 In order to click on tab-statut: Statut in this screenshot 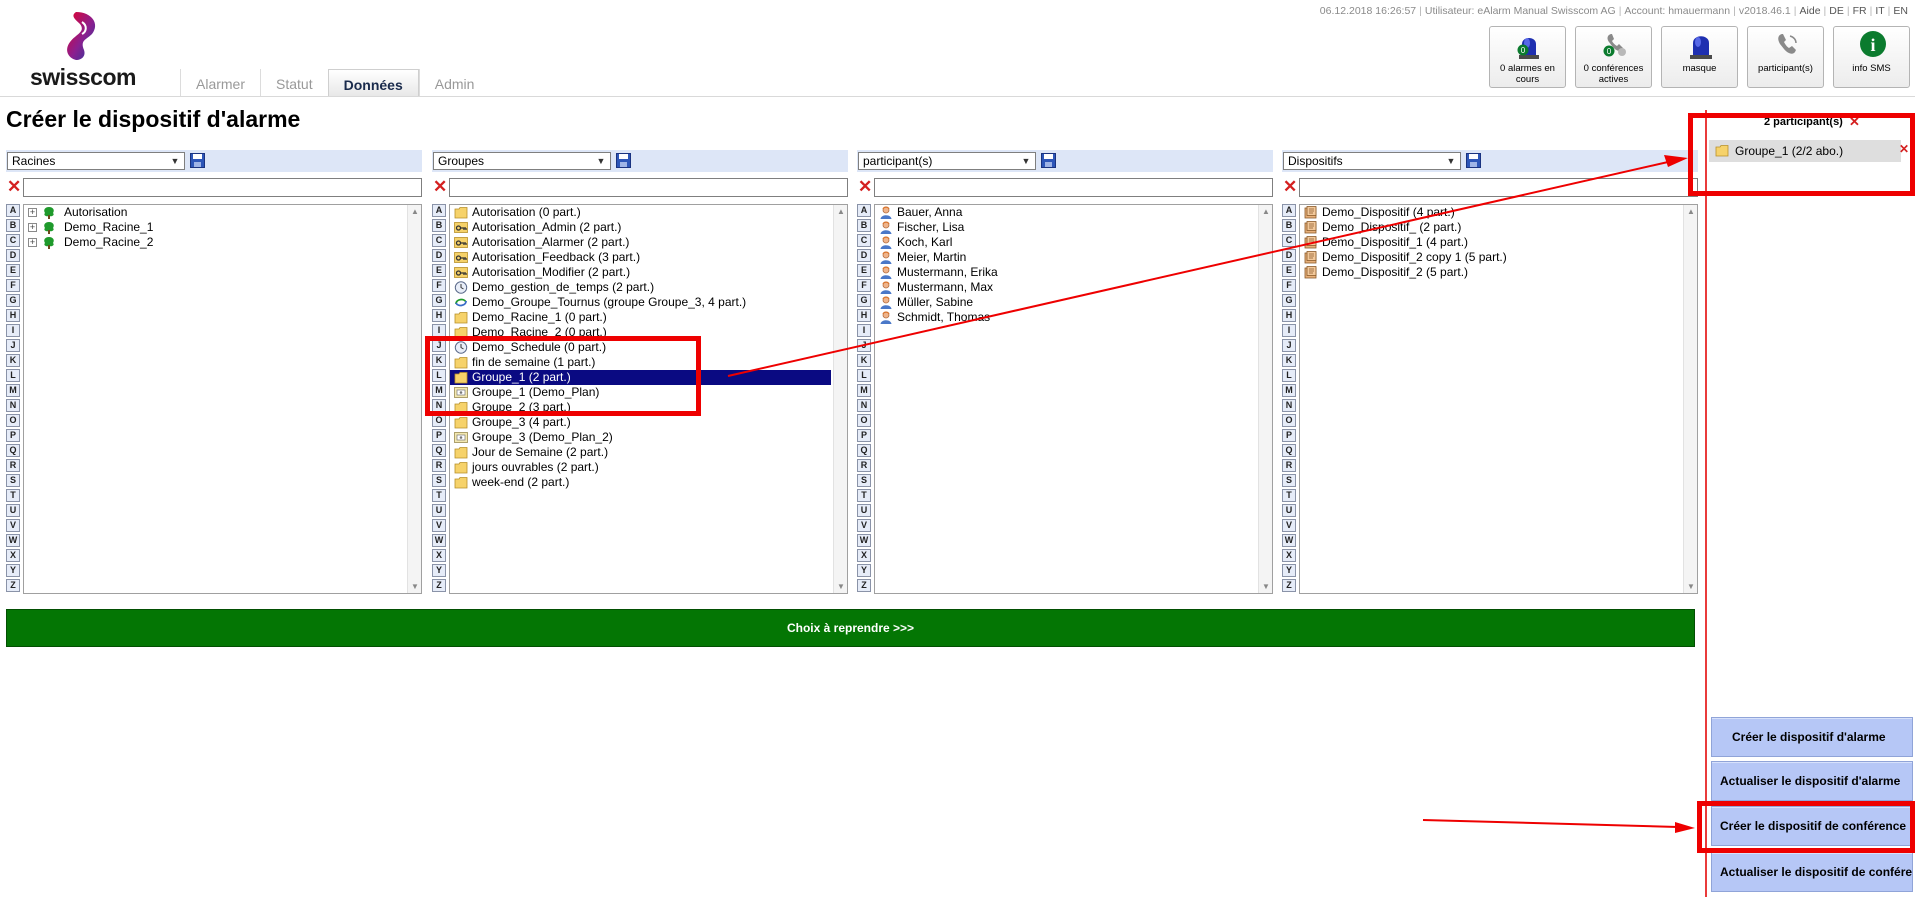, I will do `click(294, 83)`.